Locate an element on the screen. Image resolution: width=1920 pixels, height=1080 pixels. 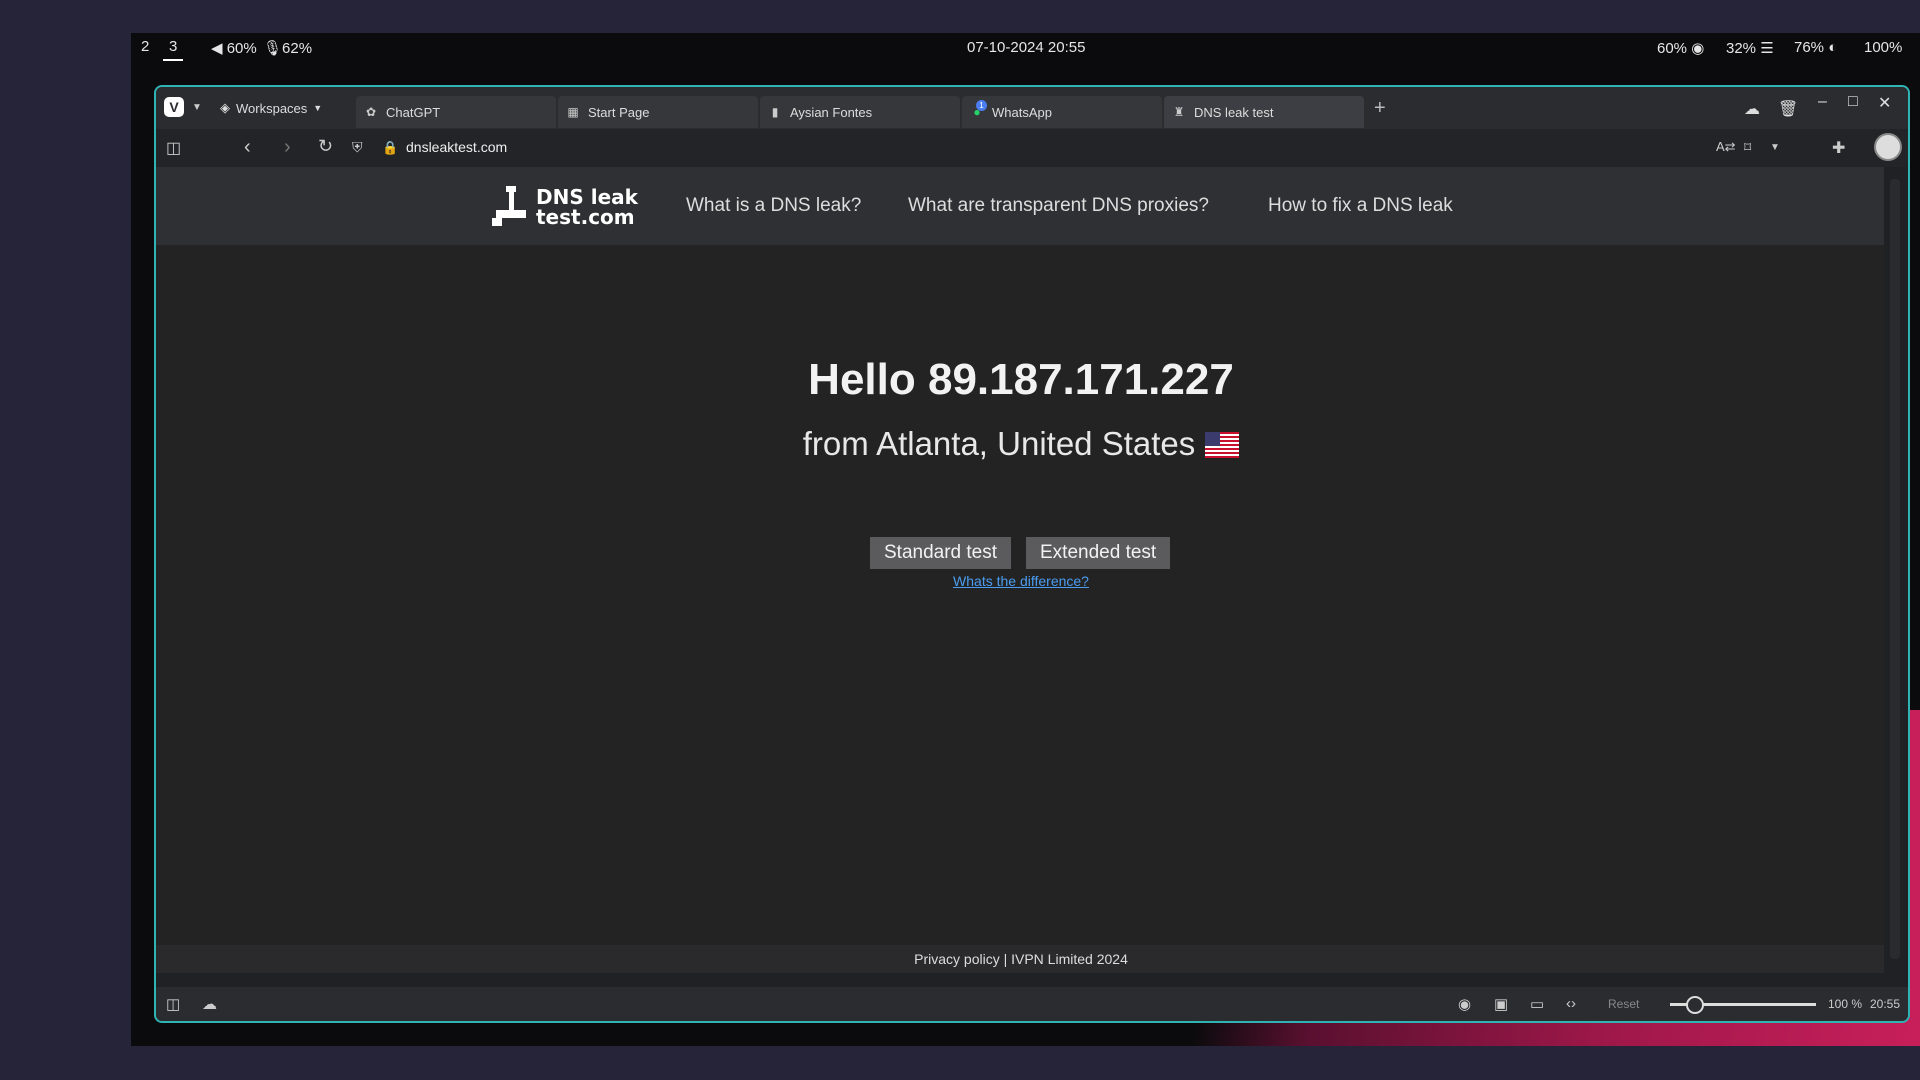
workspace-2: 2 is located at coordinates (145, 46).